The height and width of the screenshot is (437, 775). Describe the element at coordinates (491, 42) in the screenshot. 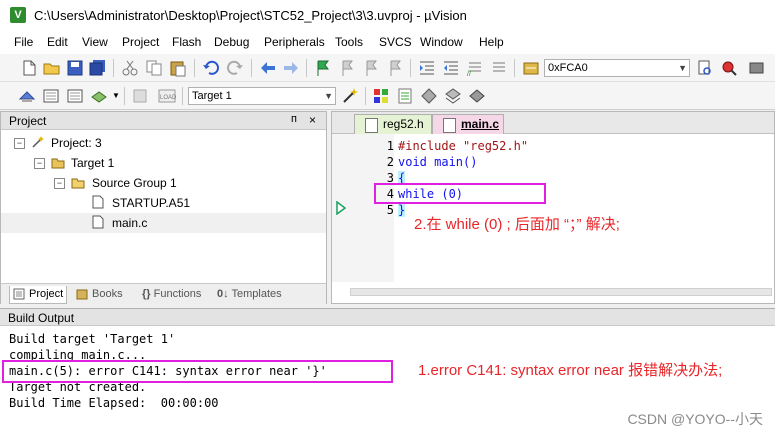

I see `menu-help: Help` at that location.